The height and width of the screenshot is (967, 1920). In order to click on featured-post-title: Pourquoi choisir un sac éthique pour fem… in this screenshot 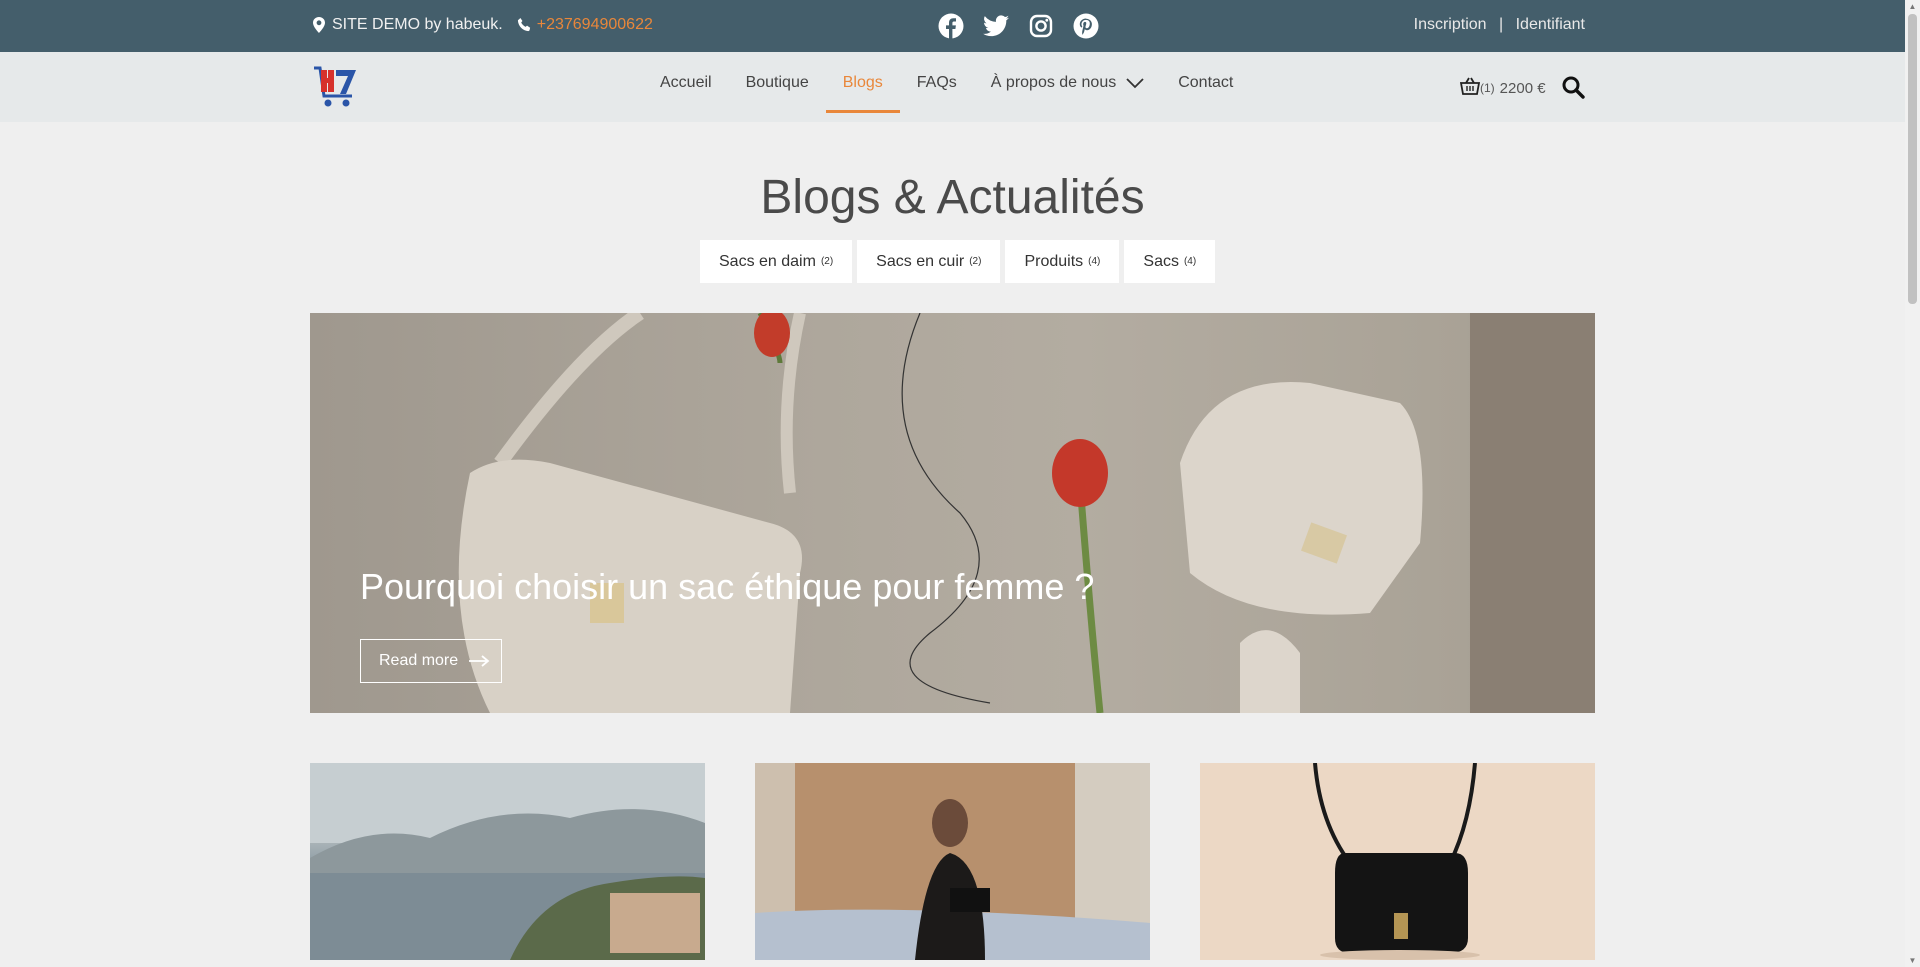, I will do `click(727, 587)`.